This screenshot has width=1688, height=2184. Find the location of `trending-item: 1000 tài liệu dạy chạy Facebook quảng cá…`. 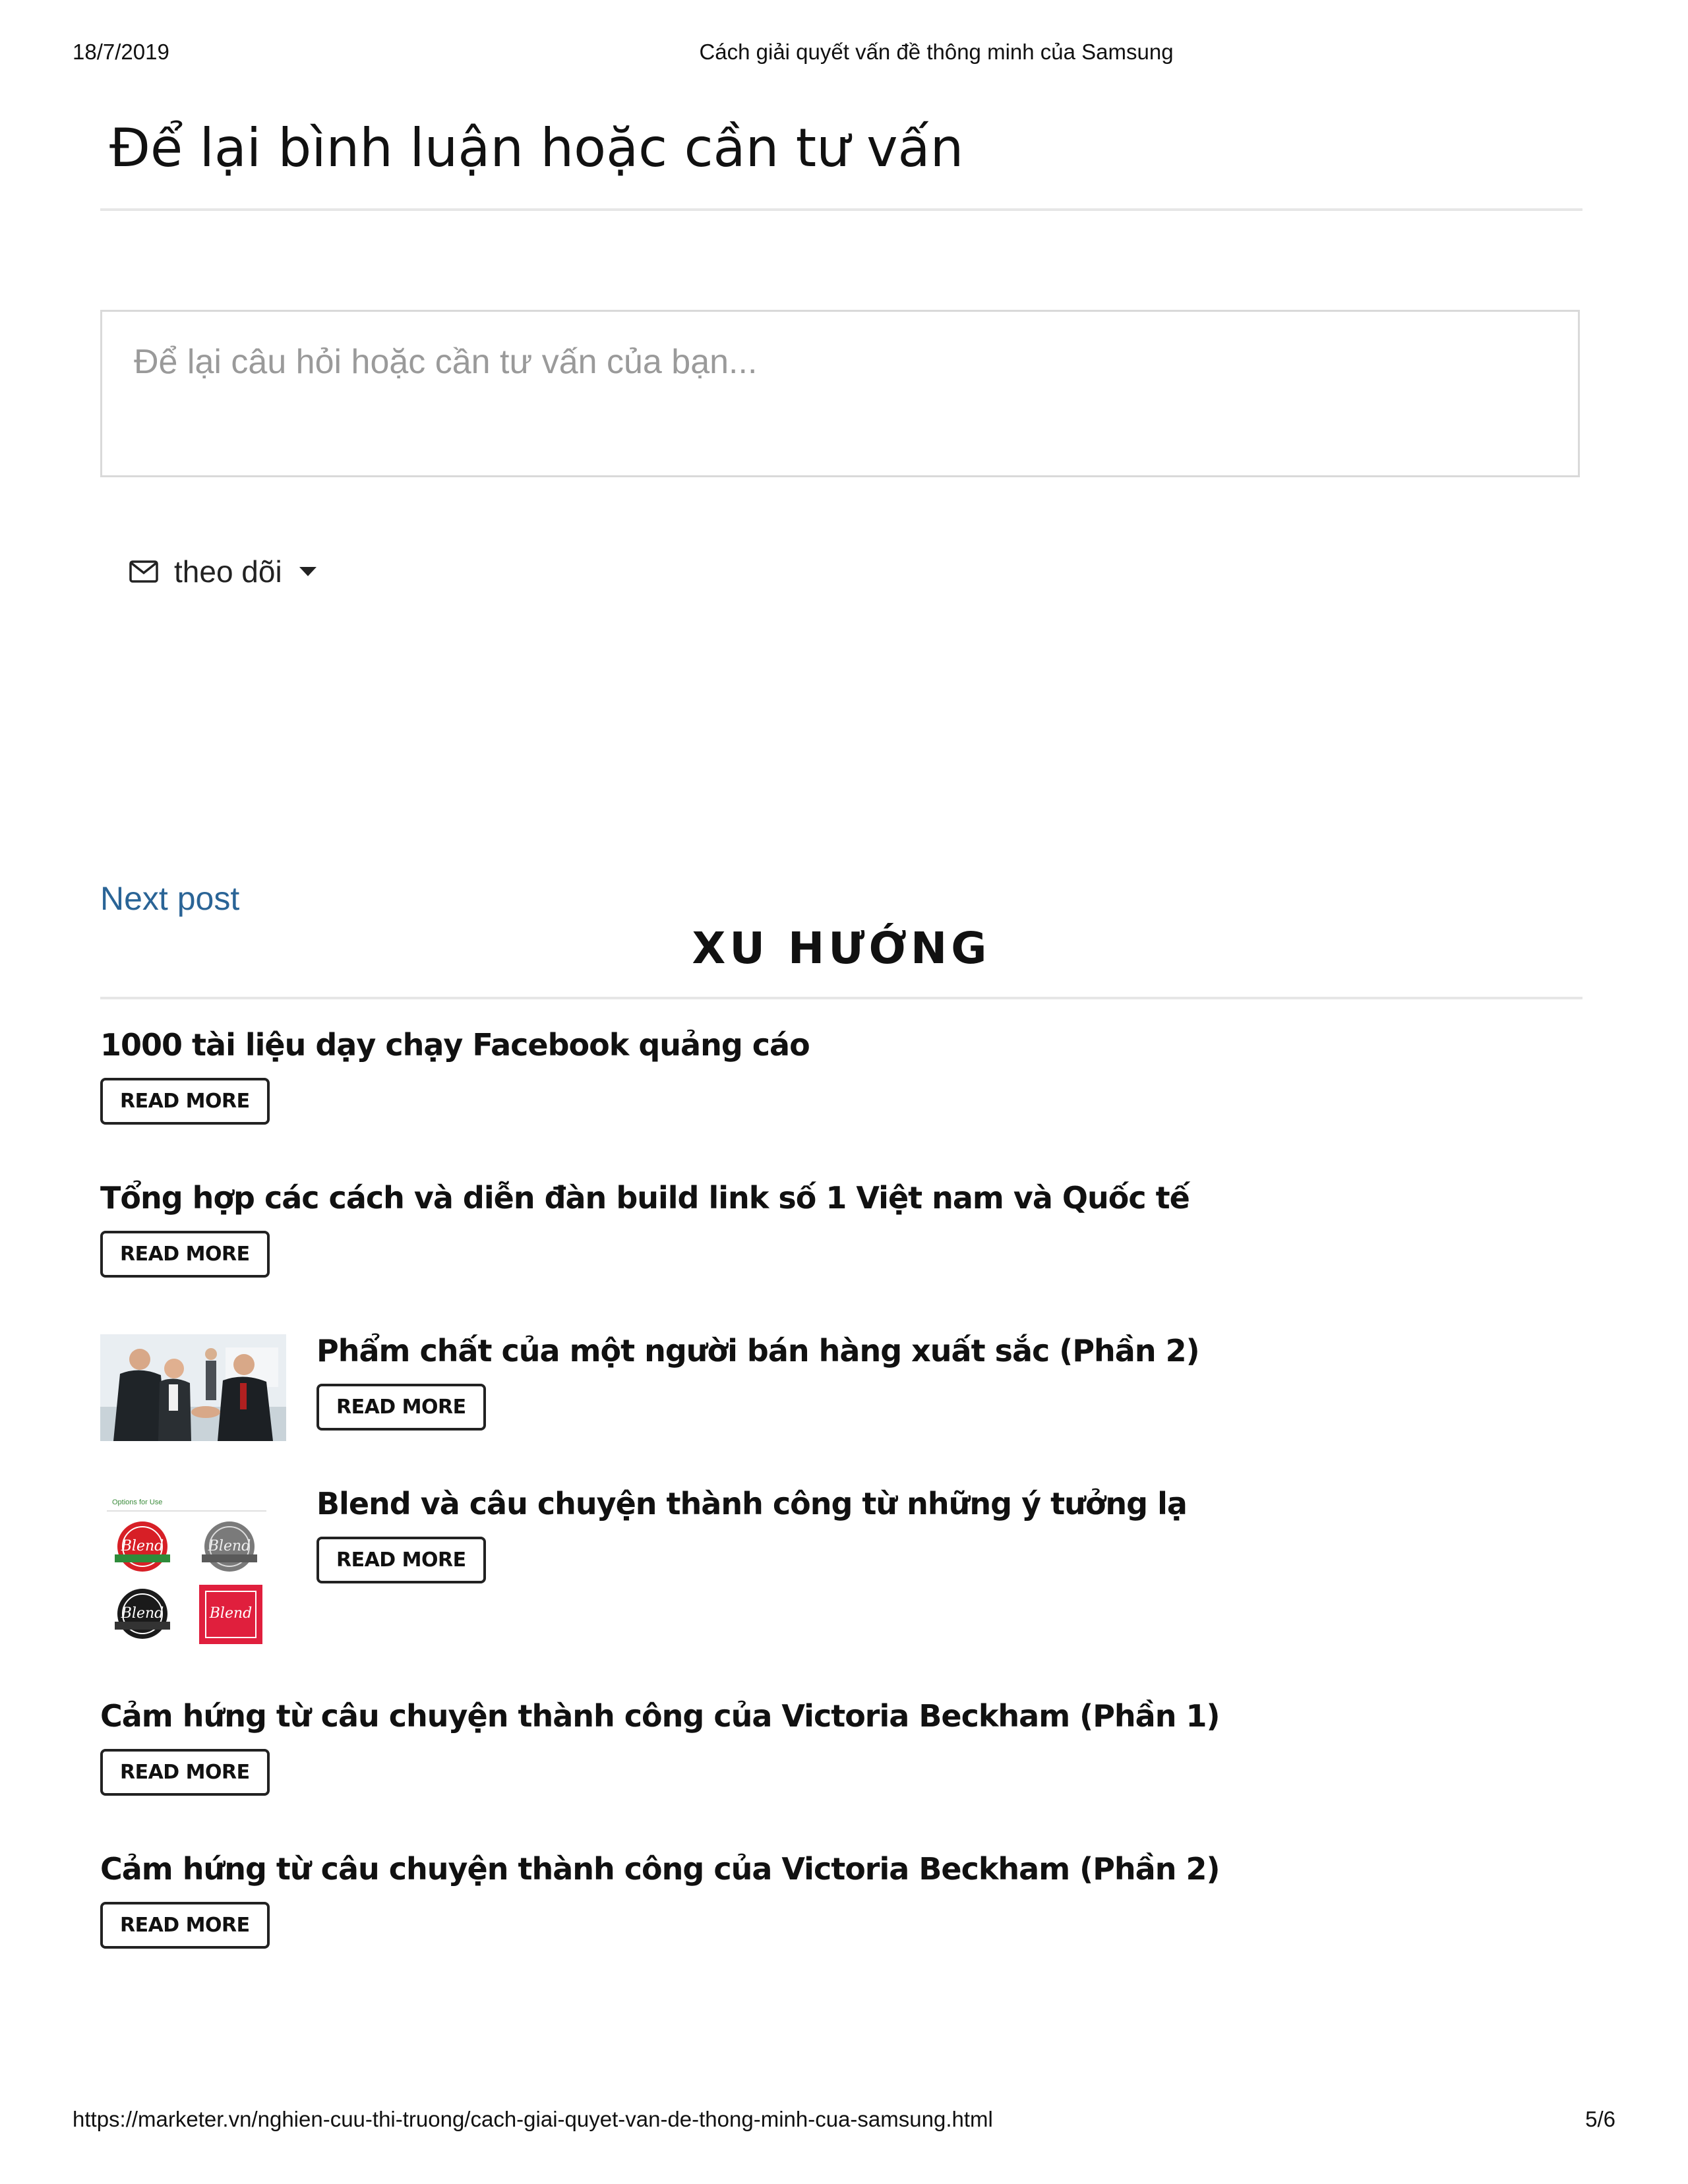

trending-item: 1000 tài liệu dạy chạy Facebook quảng cá… is located at coordinates (455, 1076).